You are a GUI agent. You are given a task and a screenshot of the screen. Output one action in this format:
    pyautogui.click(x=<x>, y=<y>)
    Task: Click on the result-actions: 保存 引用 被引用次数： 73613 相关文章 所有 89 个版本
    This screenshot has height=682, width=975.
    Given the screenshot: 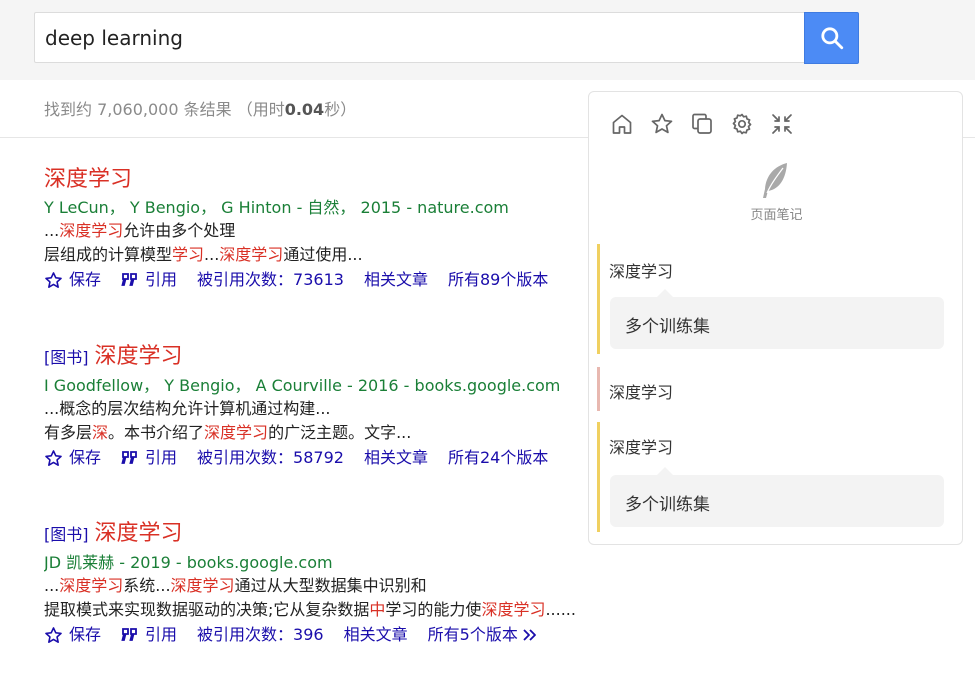 What is the action you would take?
    pyautogui.click(x=324, y=280)
    